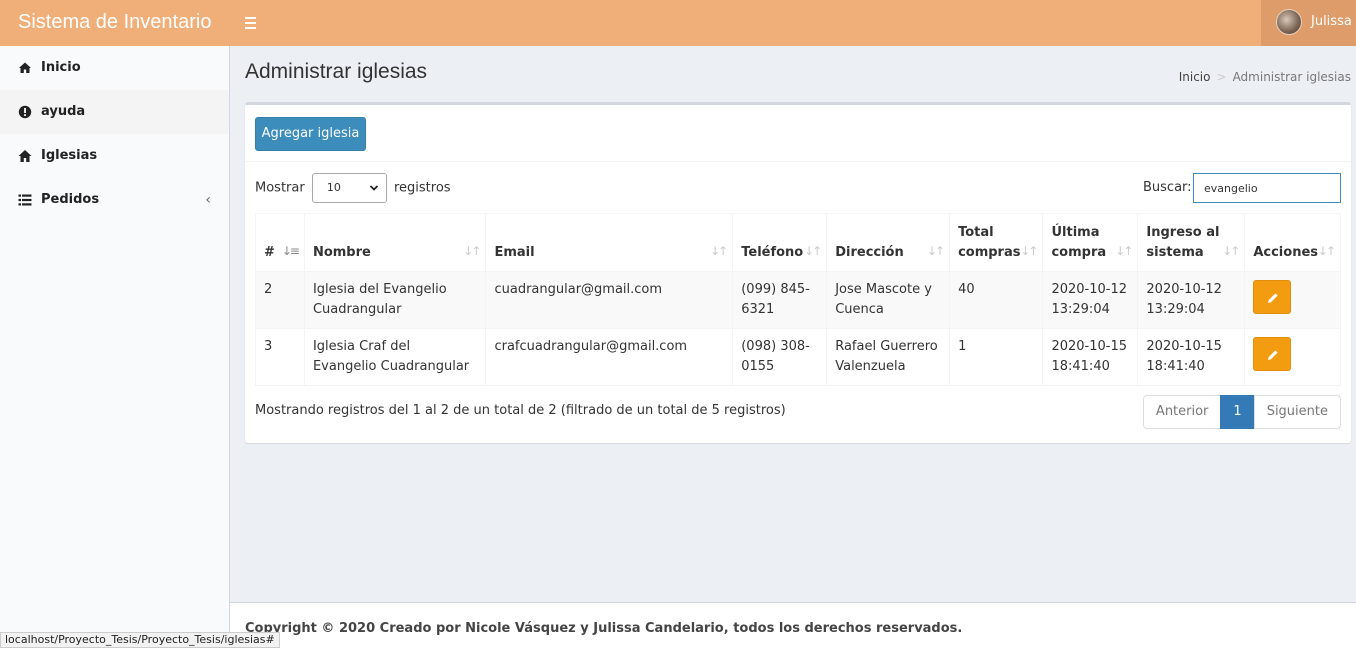  I want to click on cell-email: crafcuadrangular@gmail.com, so click(609, 357).